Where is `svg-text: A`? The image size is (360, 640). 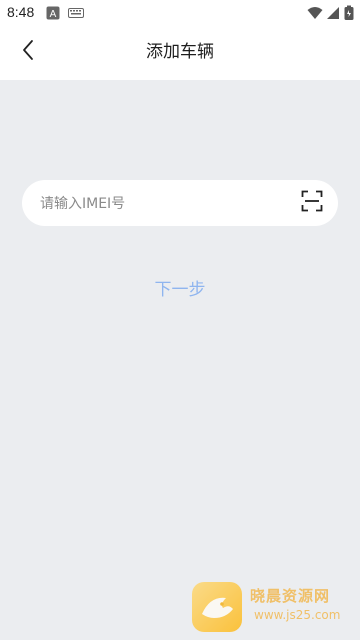
svg-text: A is located at coordinates (53, 14).